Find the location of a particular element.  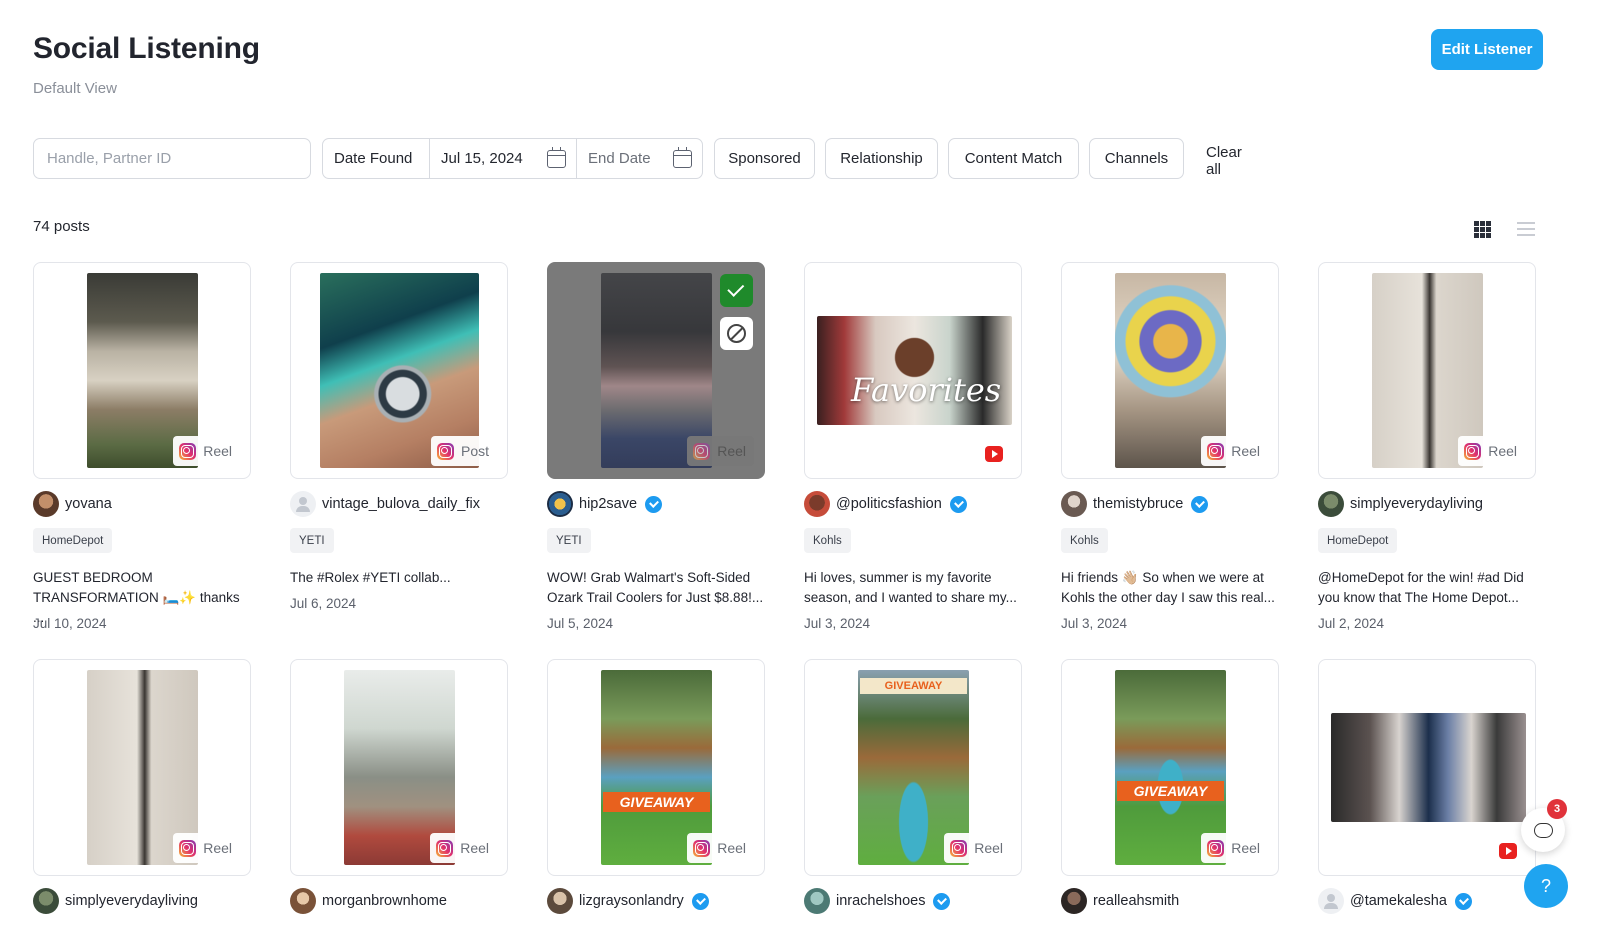

post-date: Jul 2, 2024 is located at coordinates (1351, 623).